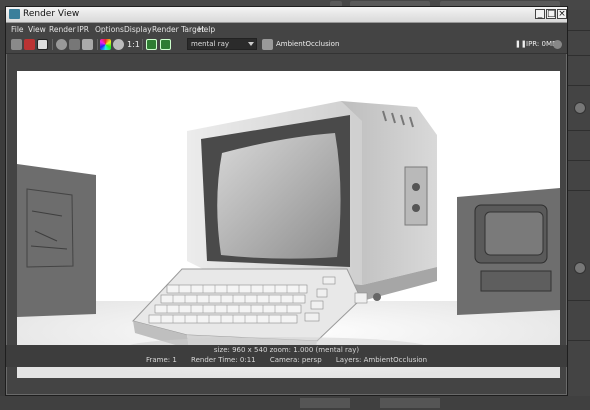  What do you see at coordinates (178, 29) in the screenshot?
I see `menu-render-target: Render Target` at bounding box center [178, 29].